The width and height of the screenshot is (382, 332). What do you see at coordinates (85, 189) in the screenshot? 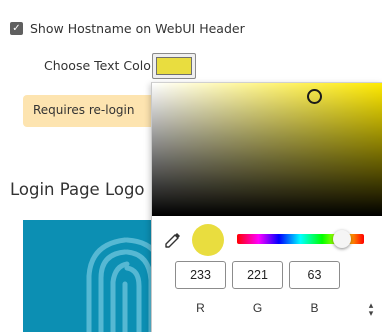
I see `login-logo-heading: Login Page Logo Im` at bounding box center [85, 189].